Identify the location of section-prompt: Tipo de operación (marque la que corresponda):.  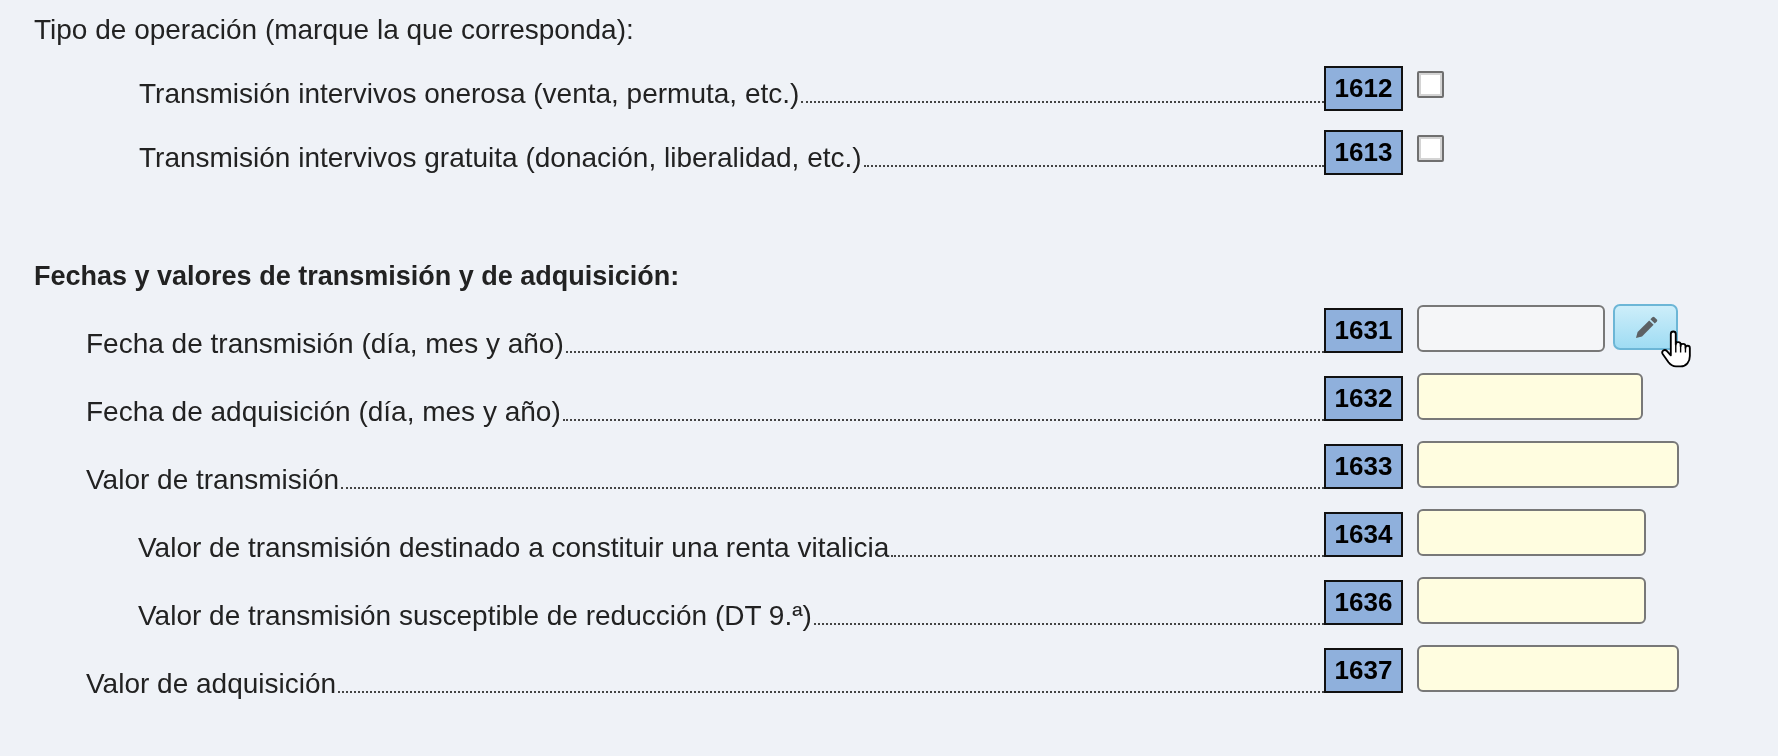
(334, 30).